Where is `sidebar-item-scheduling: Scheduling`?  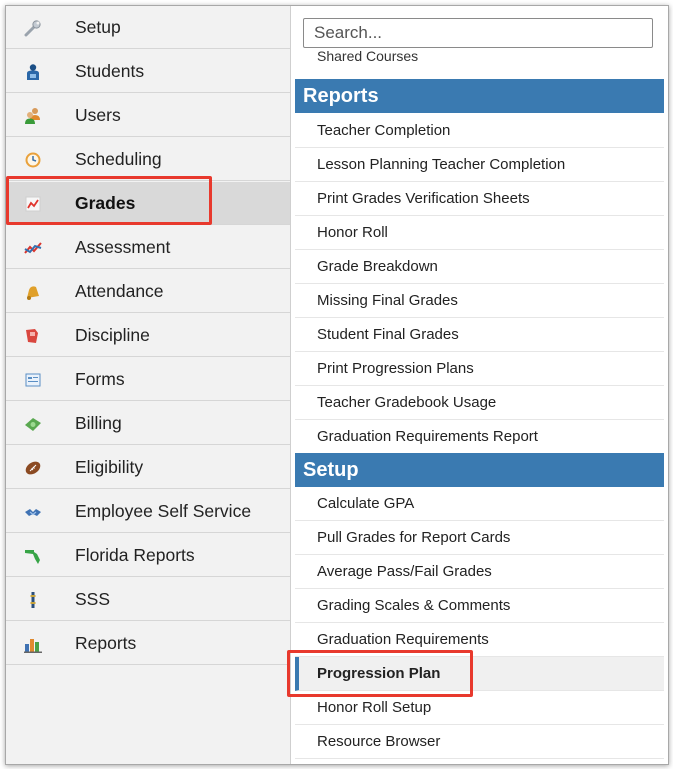 sidebar-item-scheduling: Scheduling is located at coordinates (148, 159).